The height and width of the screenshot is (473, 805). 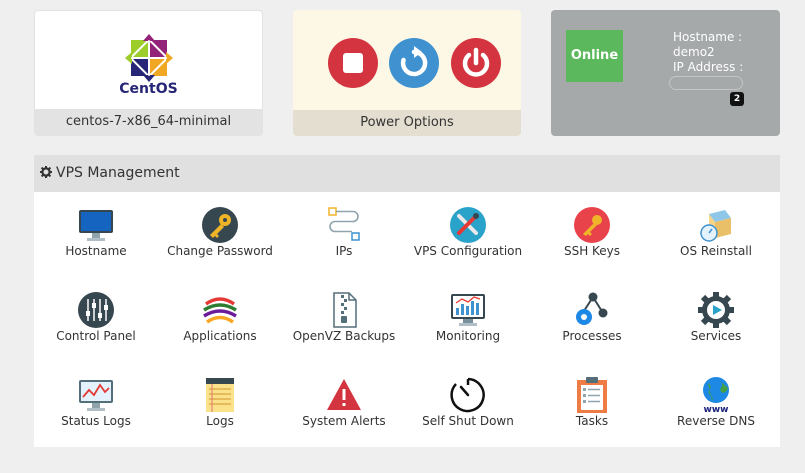 I want to click on notepad-icon, so click(x=220, y=395).